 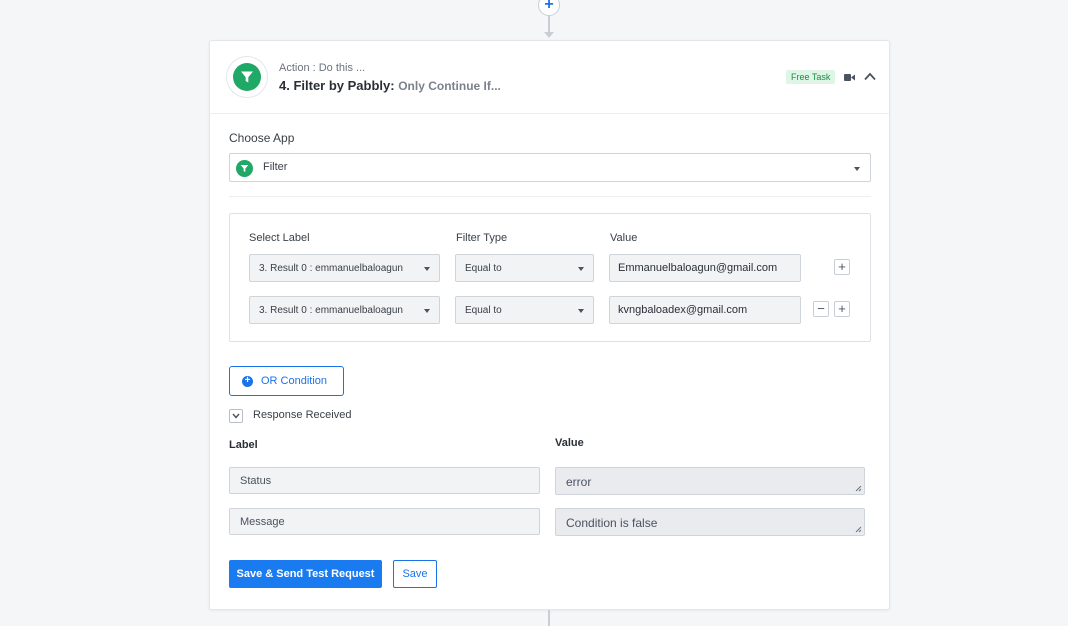 I want to click on filter-type-header: Filter Type, so click(x=482, y=238).